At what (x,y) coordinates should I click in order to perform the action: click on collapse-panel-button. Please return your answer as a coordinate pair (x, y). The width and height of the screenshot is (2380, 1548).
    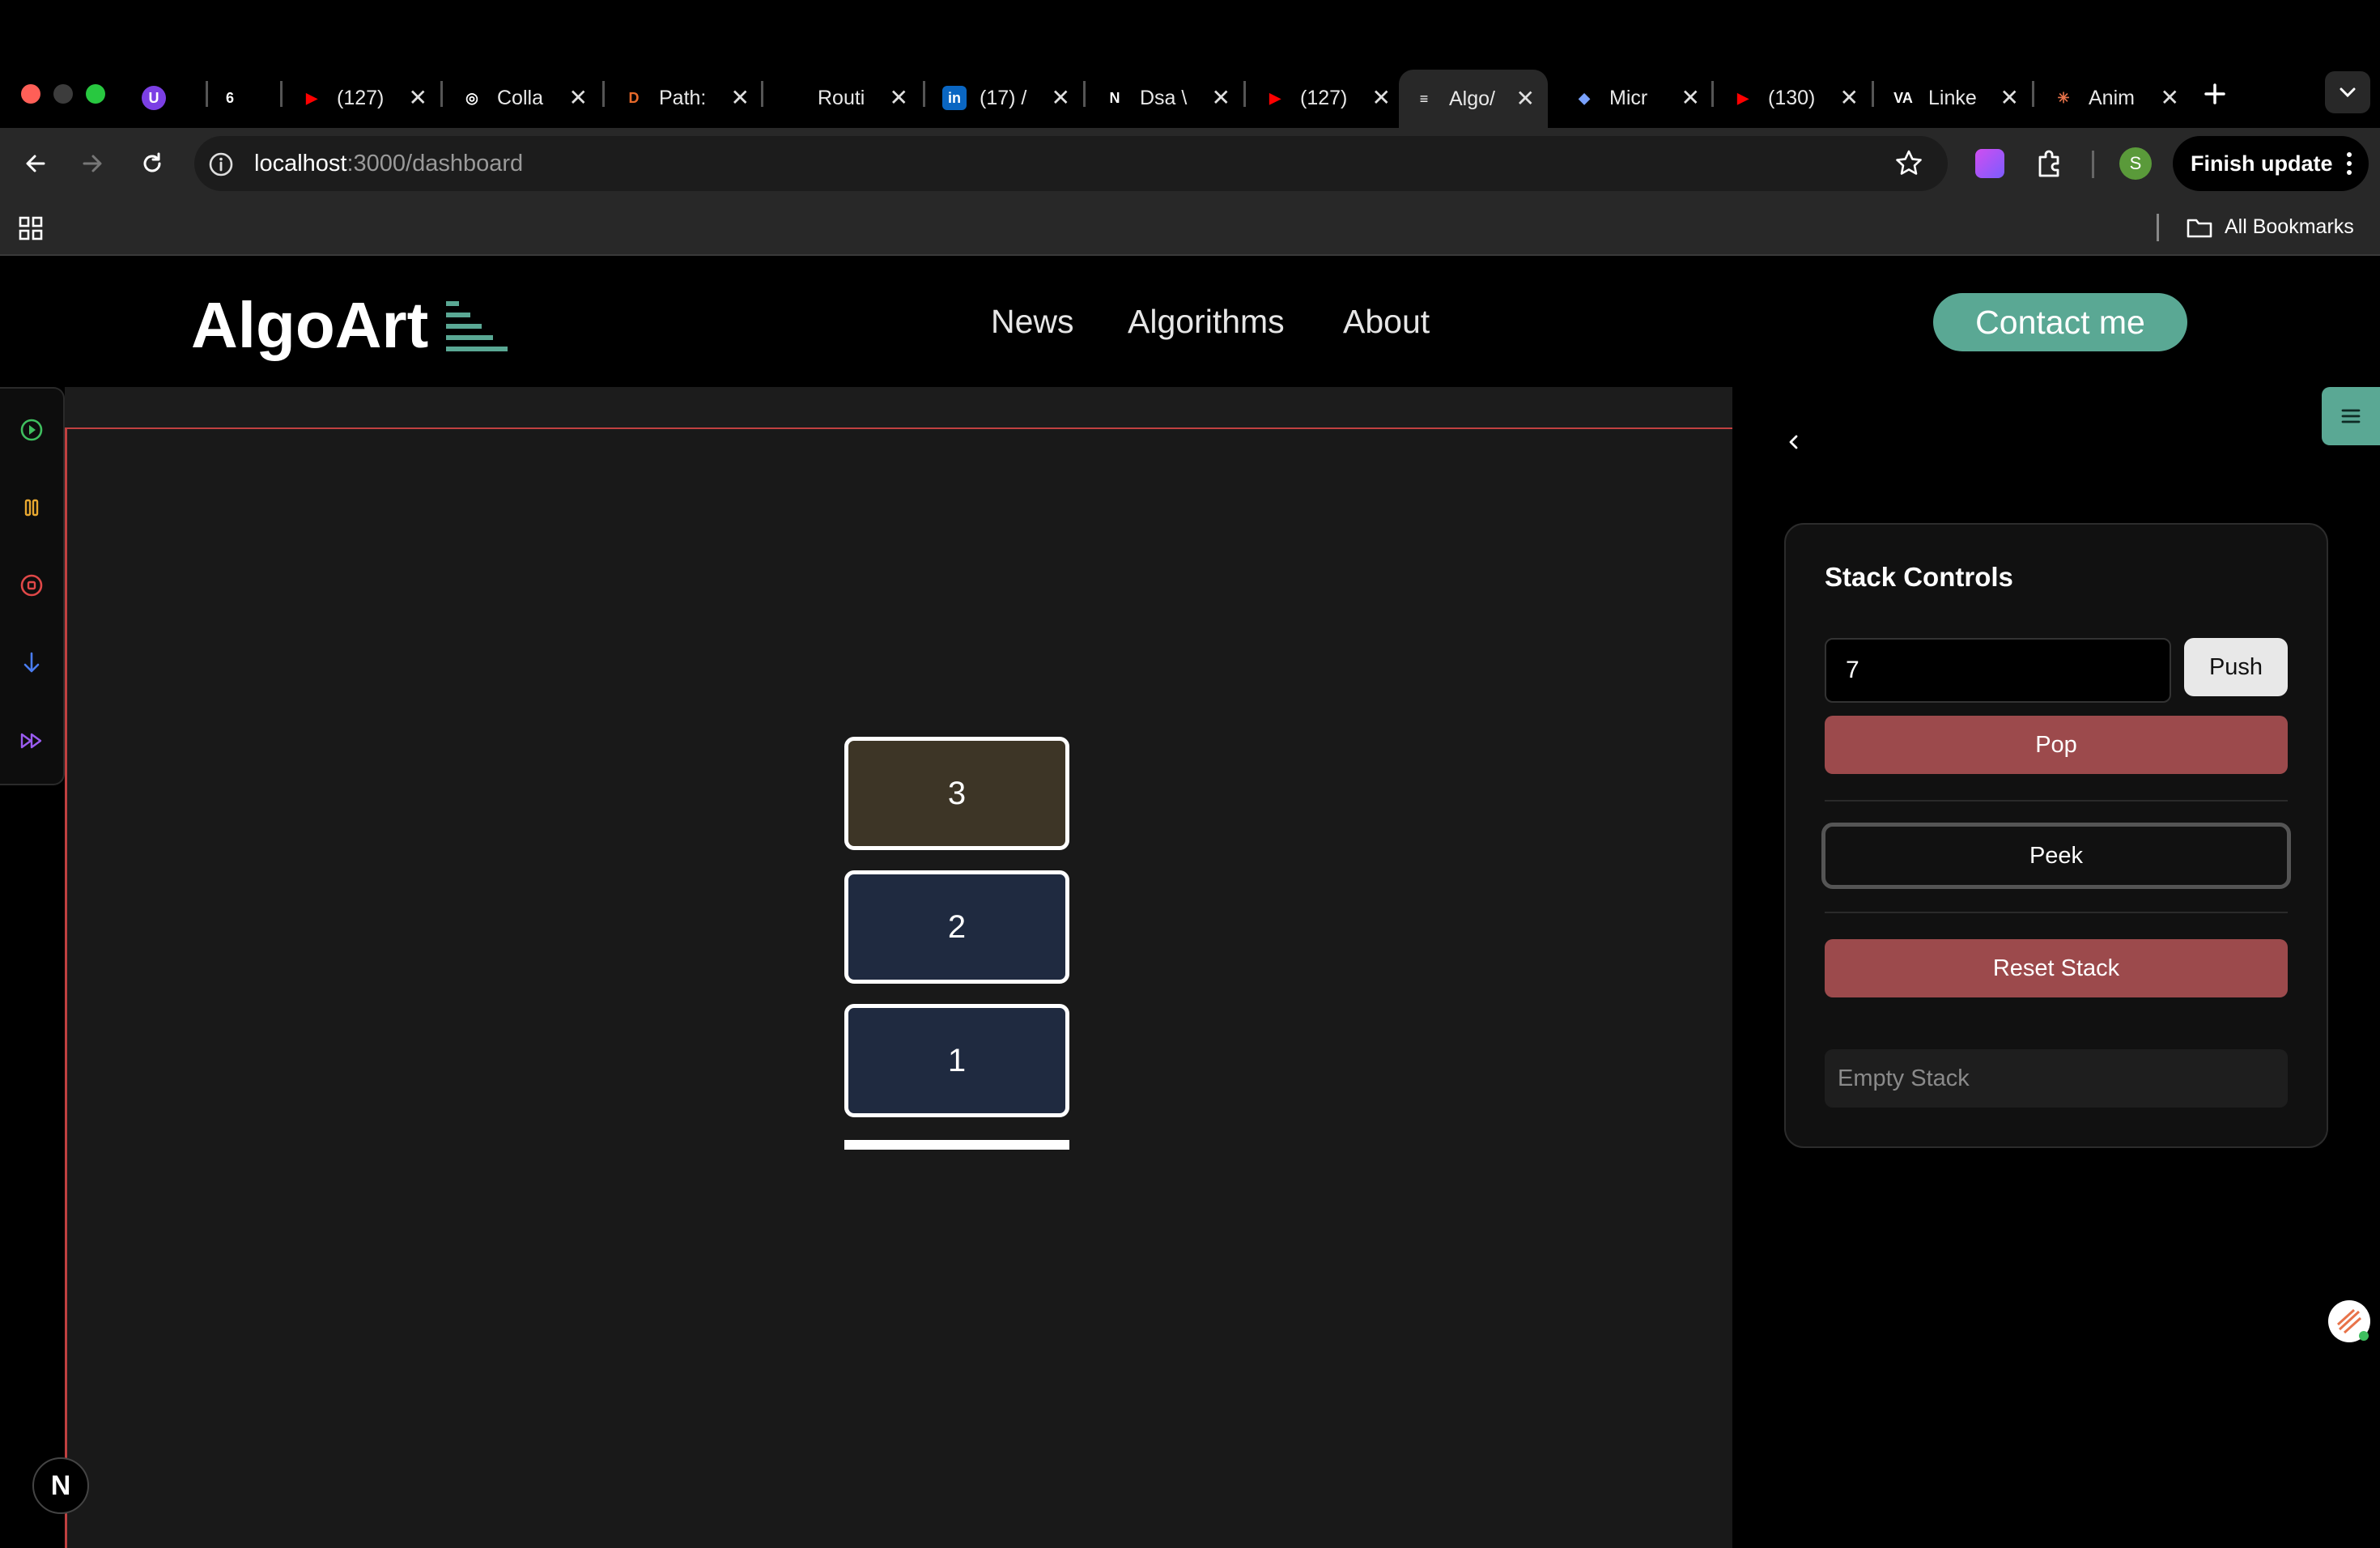
    Looking at the image, I should click on (1794, 442).